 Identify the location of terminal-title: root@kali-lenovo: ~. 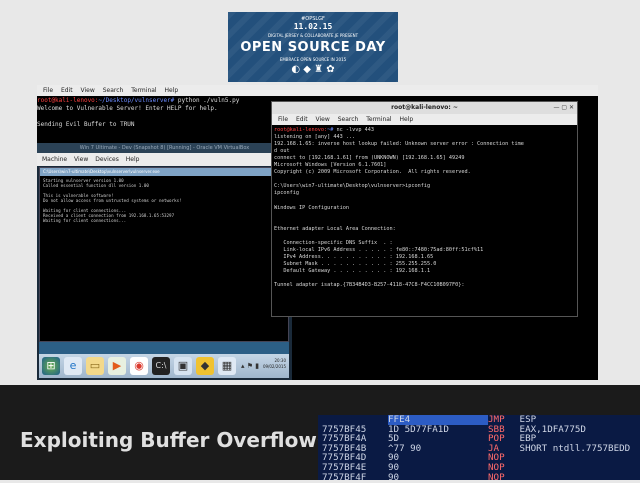
(424, 108).